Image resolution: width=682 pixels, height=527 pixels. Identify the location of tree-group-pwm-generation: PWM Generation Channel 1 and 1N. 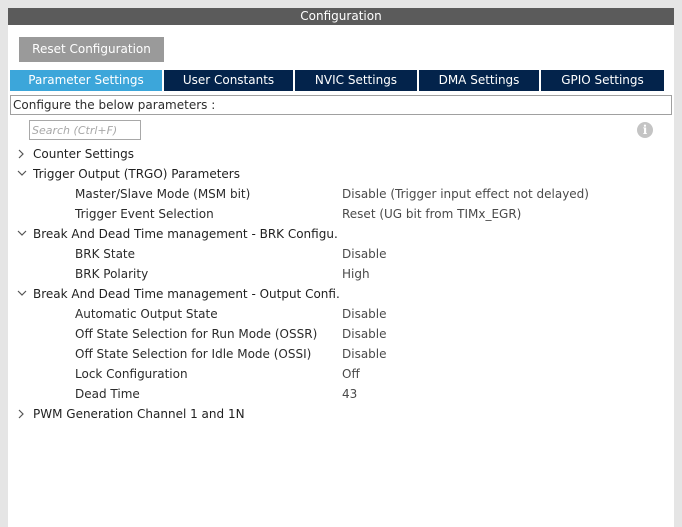
(341, 414).